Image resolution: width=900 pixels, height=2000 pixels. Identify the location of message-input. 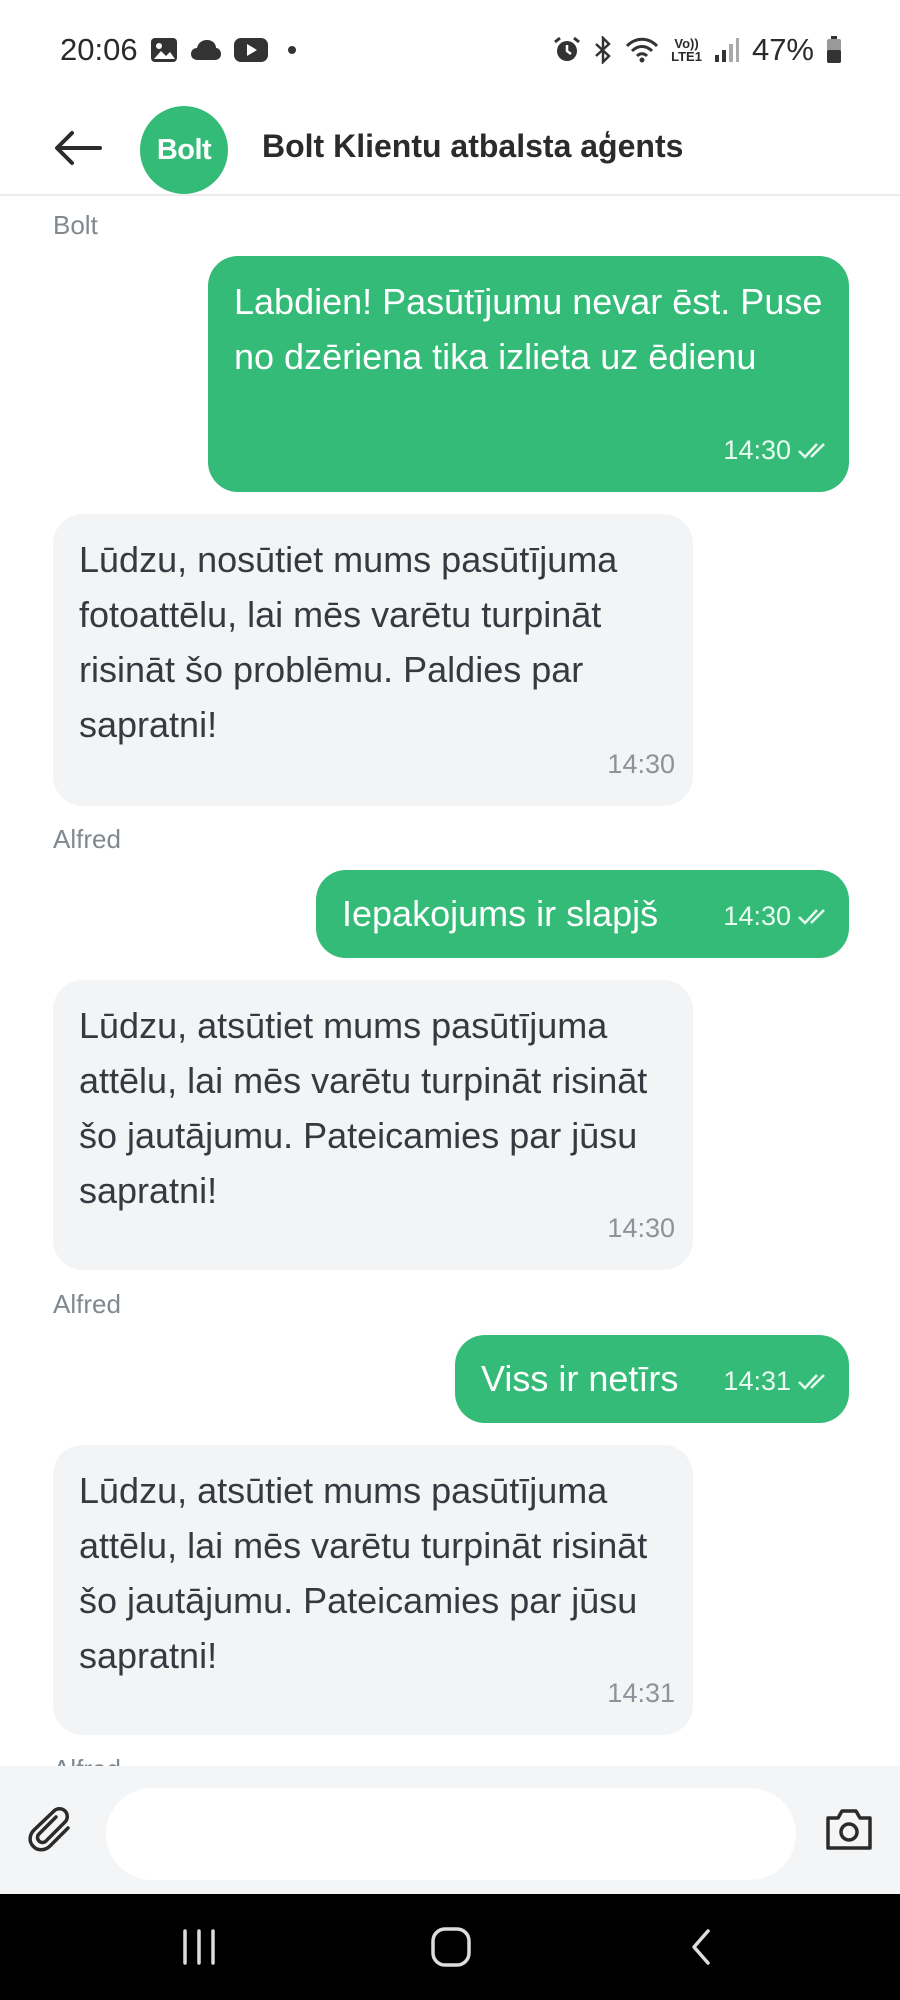
(451, 1834).